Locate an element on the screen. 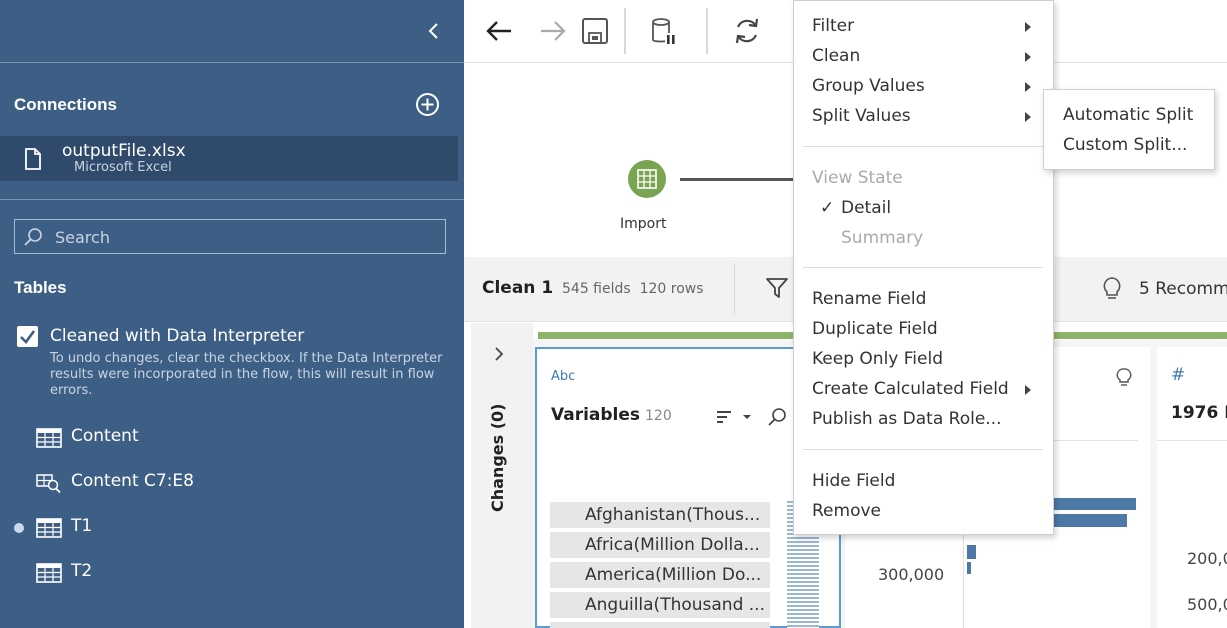  table-item-label: Content is located at coordinates (105, 436).